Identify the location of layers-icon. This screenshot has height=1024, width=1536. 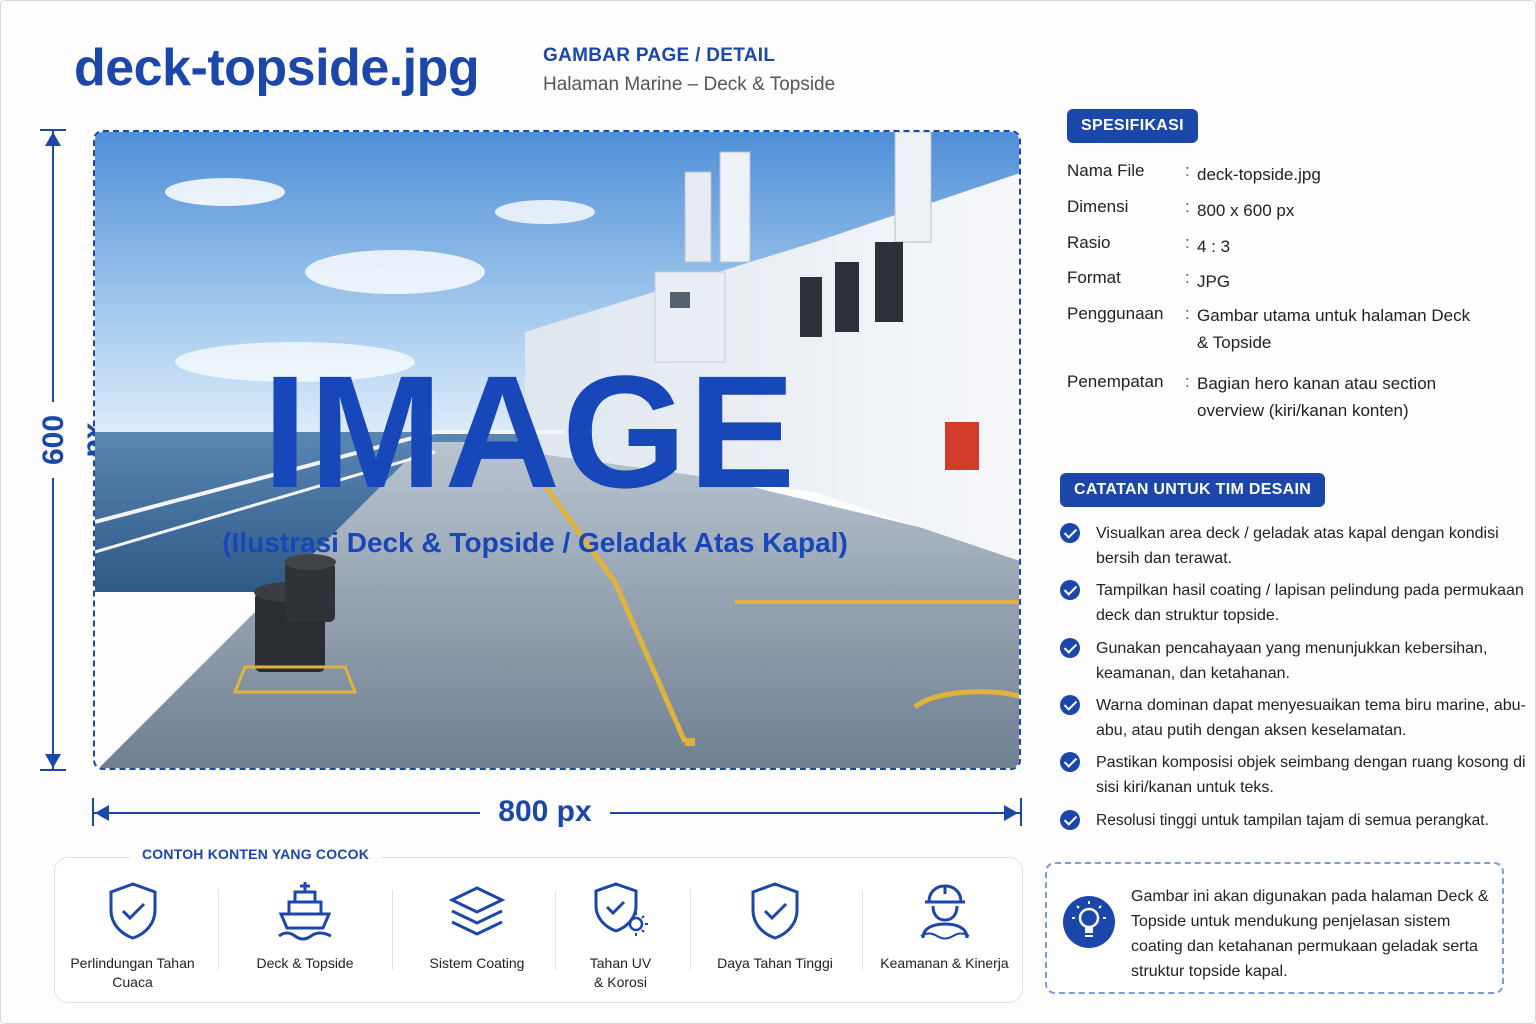
(477, 911).